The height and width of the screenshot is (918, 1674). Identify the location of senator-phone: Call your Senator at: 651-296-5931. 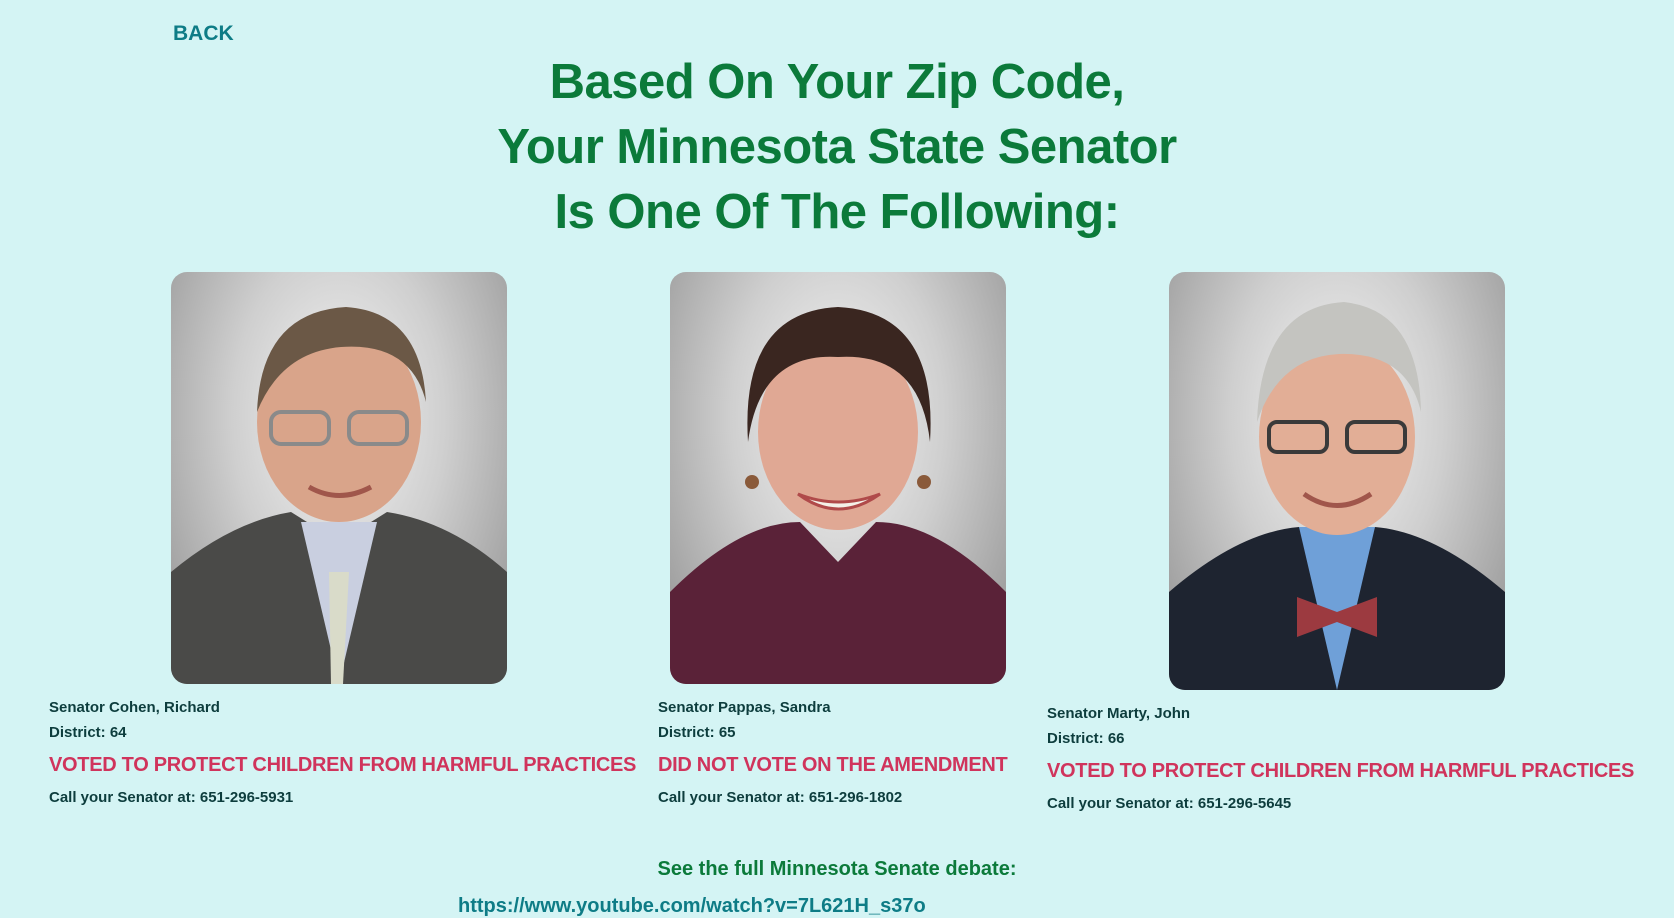
(171, 797).